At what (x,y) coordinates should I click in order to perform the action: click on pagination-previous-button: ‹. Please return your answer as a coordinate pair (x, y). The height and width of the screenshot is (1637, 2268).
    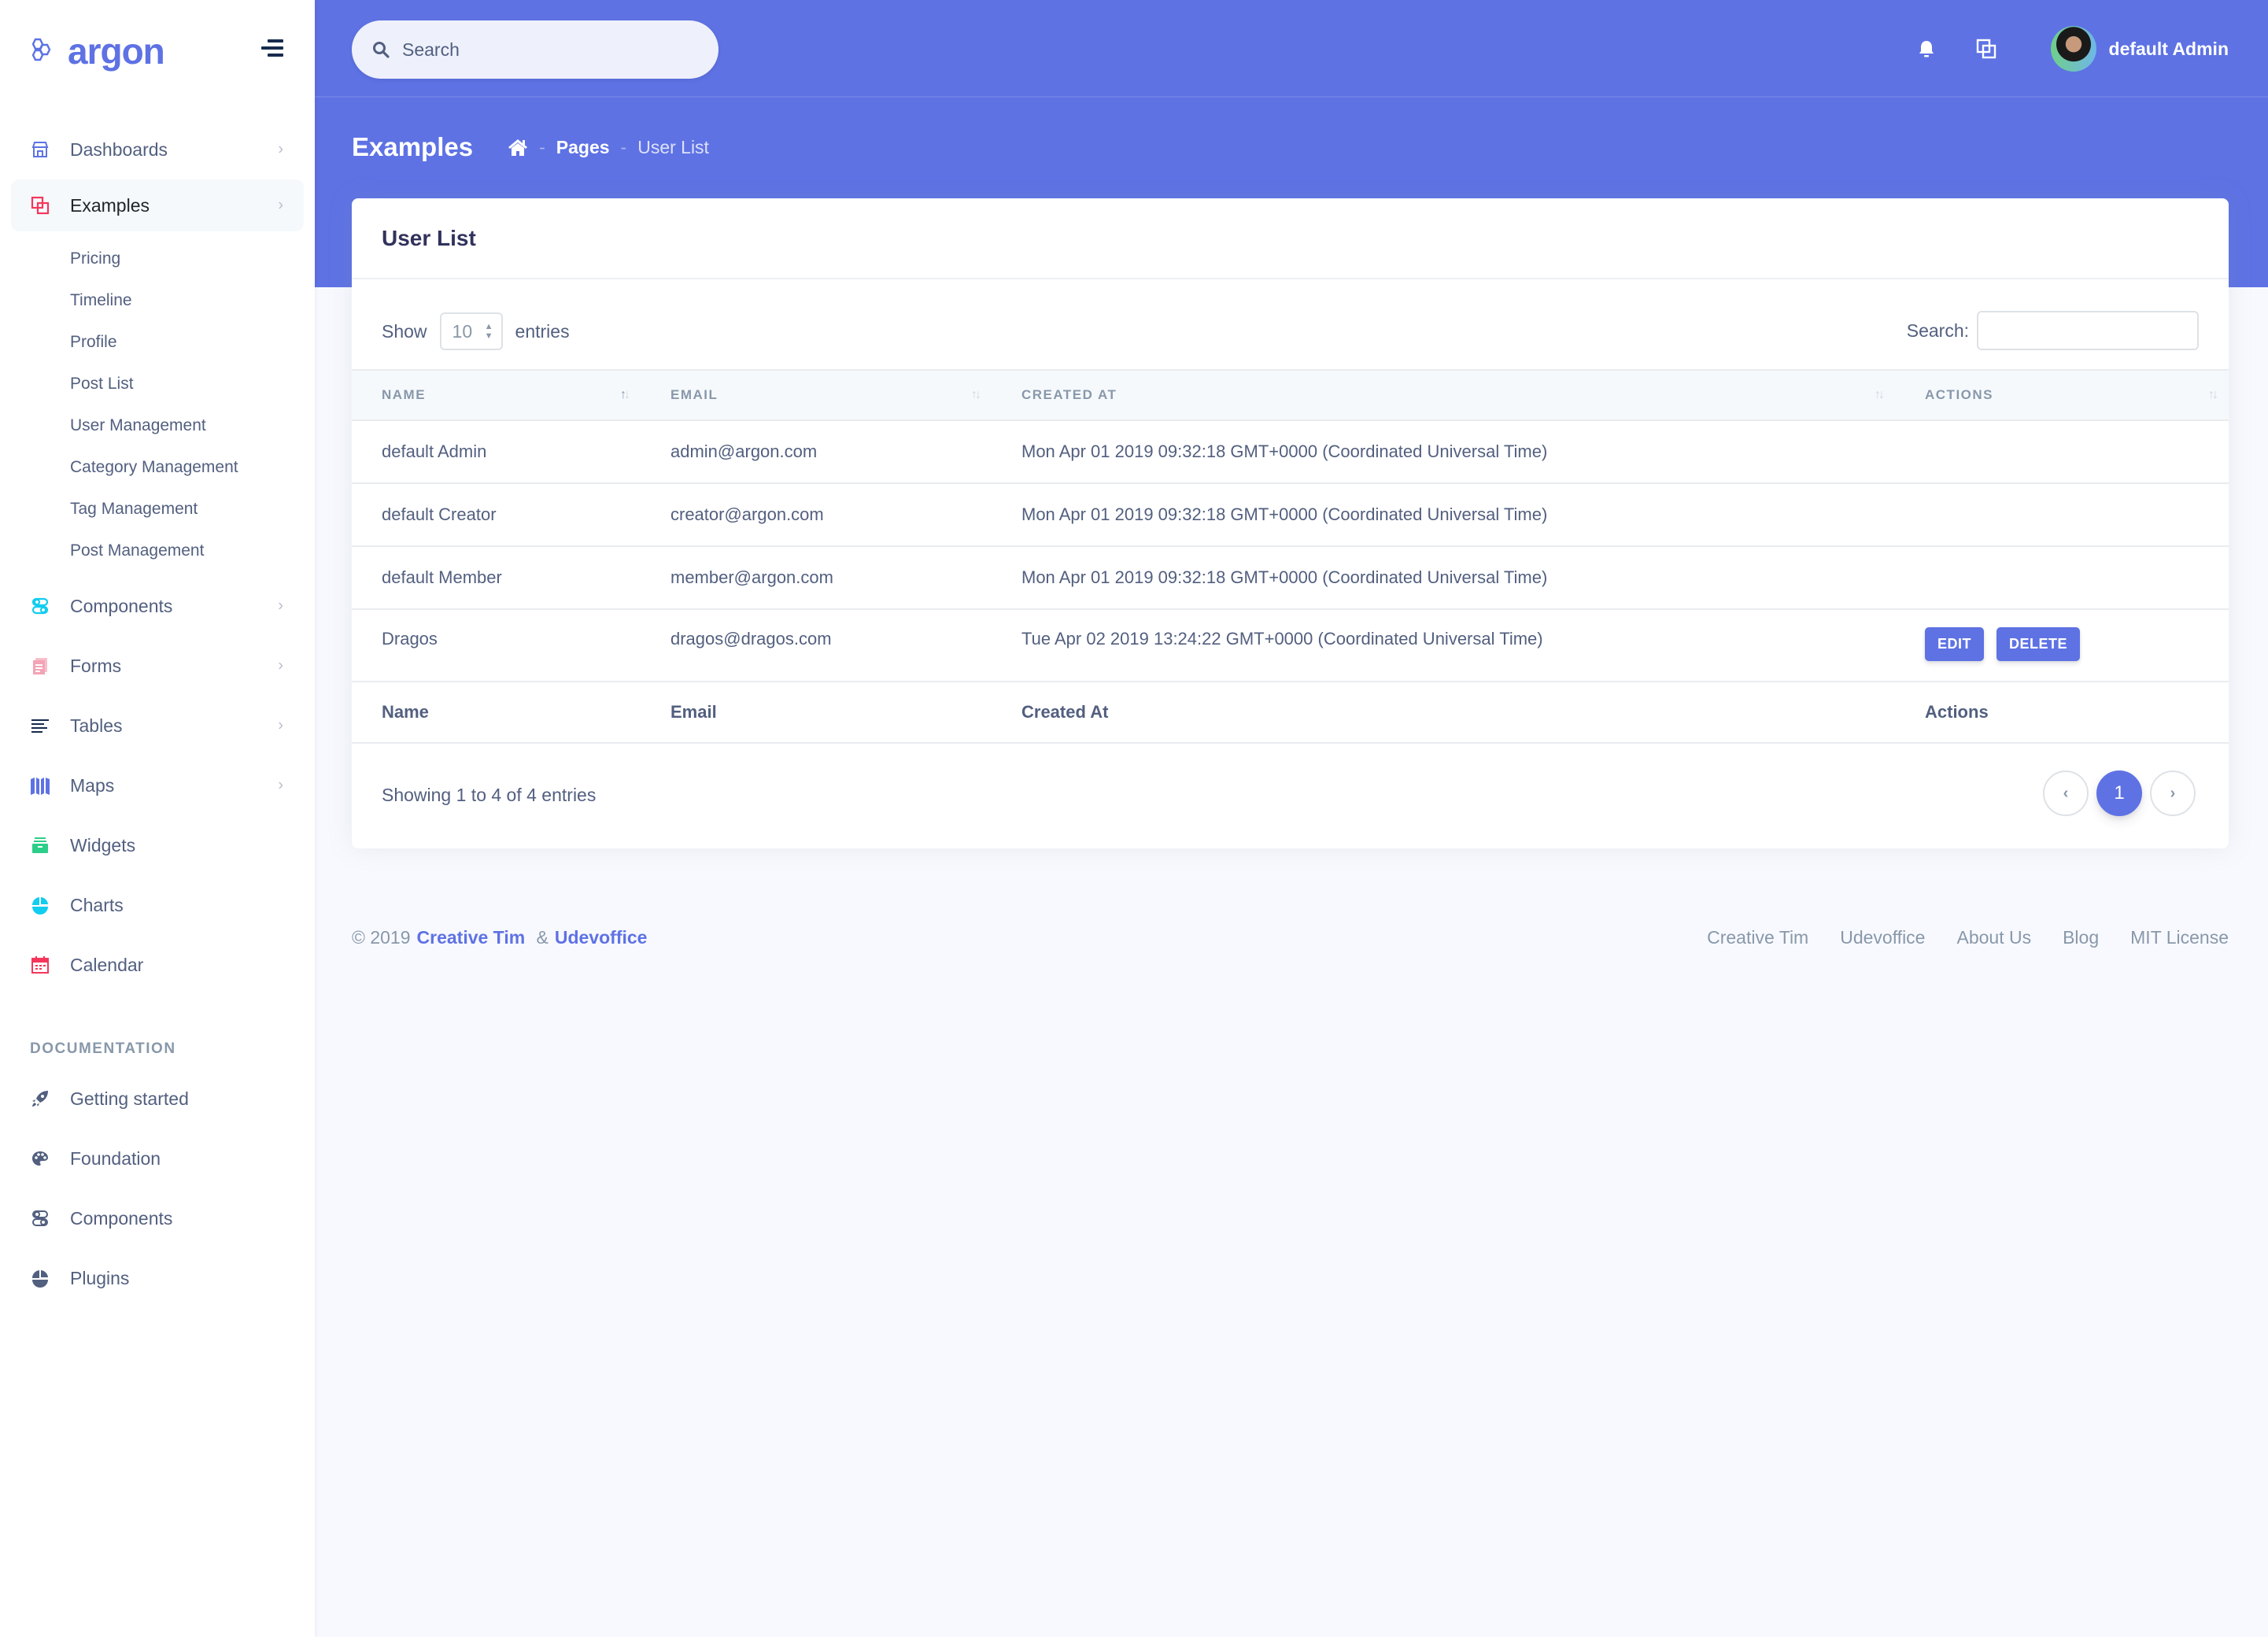
    Looking at the image, I should click on (2066, 793).